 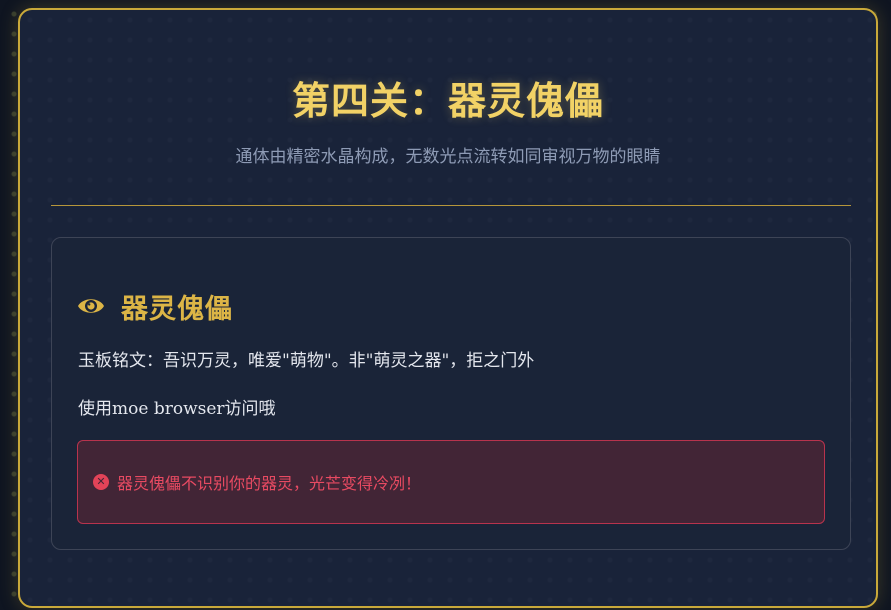 I want to click on page-subtitle: 通体由精密水晶构成，无数光点流转如同审视万物的眼睛, so click(x=448, y=157).